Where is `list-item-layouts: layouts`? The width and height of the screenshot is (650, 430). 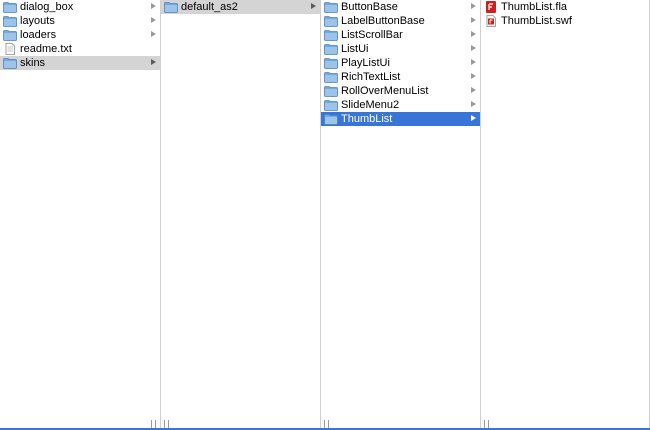
list-item-layouts: layouts is located at coordinates (80, 21).